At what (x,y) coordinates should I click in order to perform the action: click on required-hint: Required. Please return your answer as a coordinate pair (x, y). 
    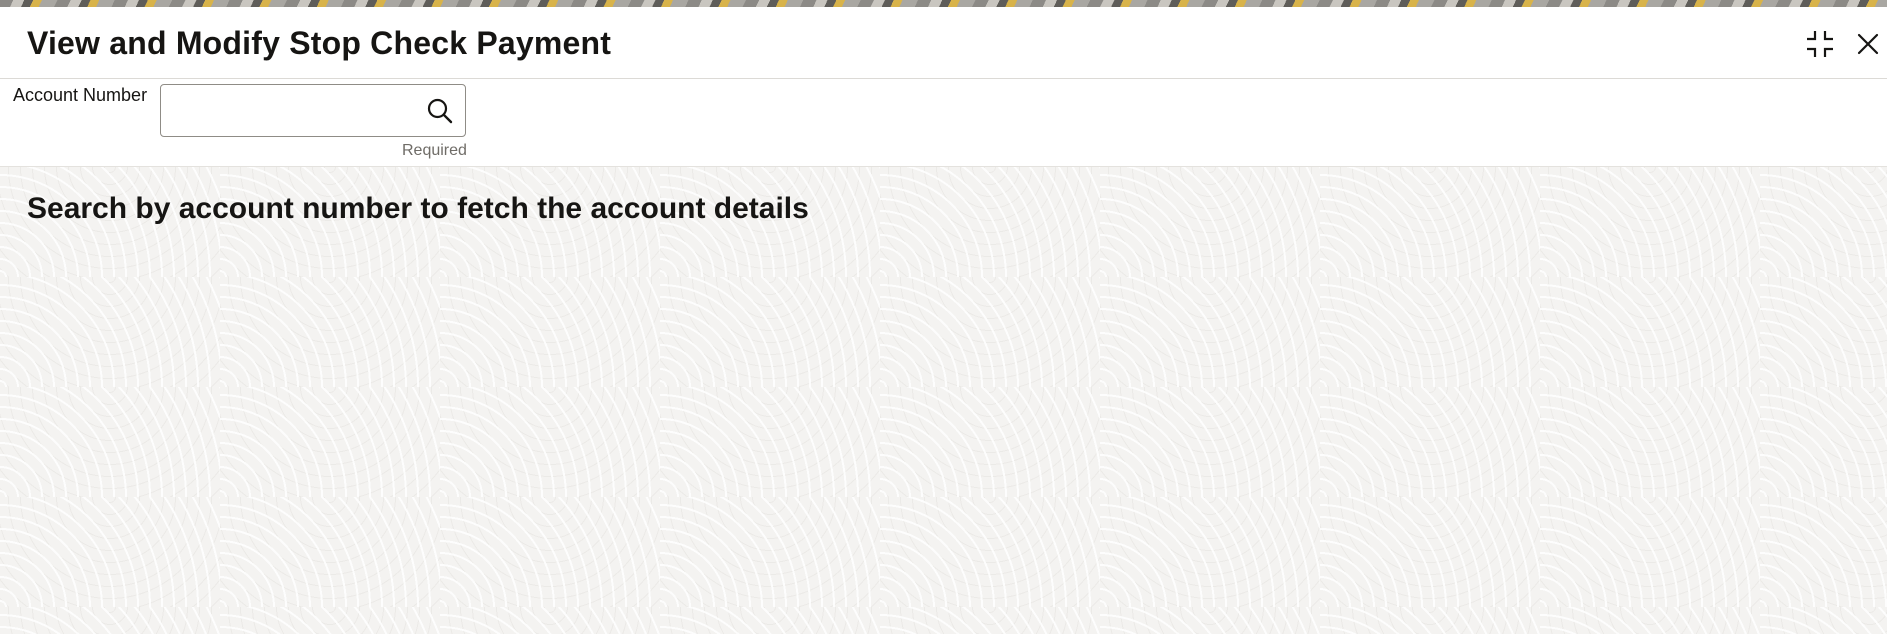
    Looking at the image, I should click on (434, 150).